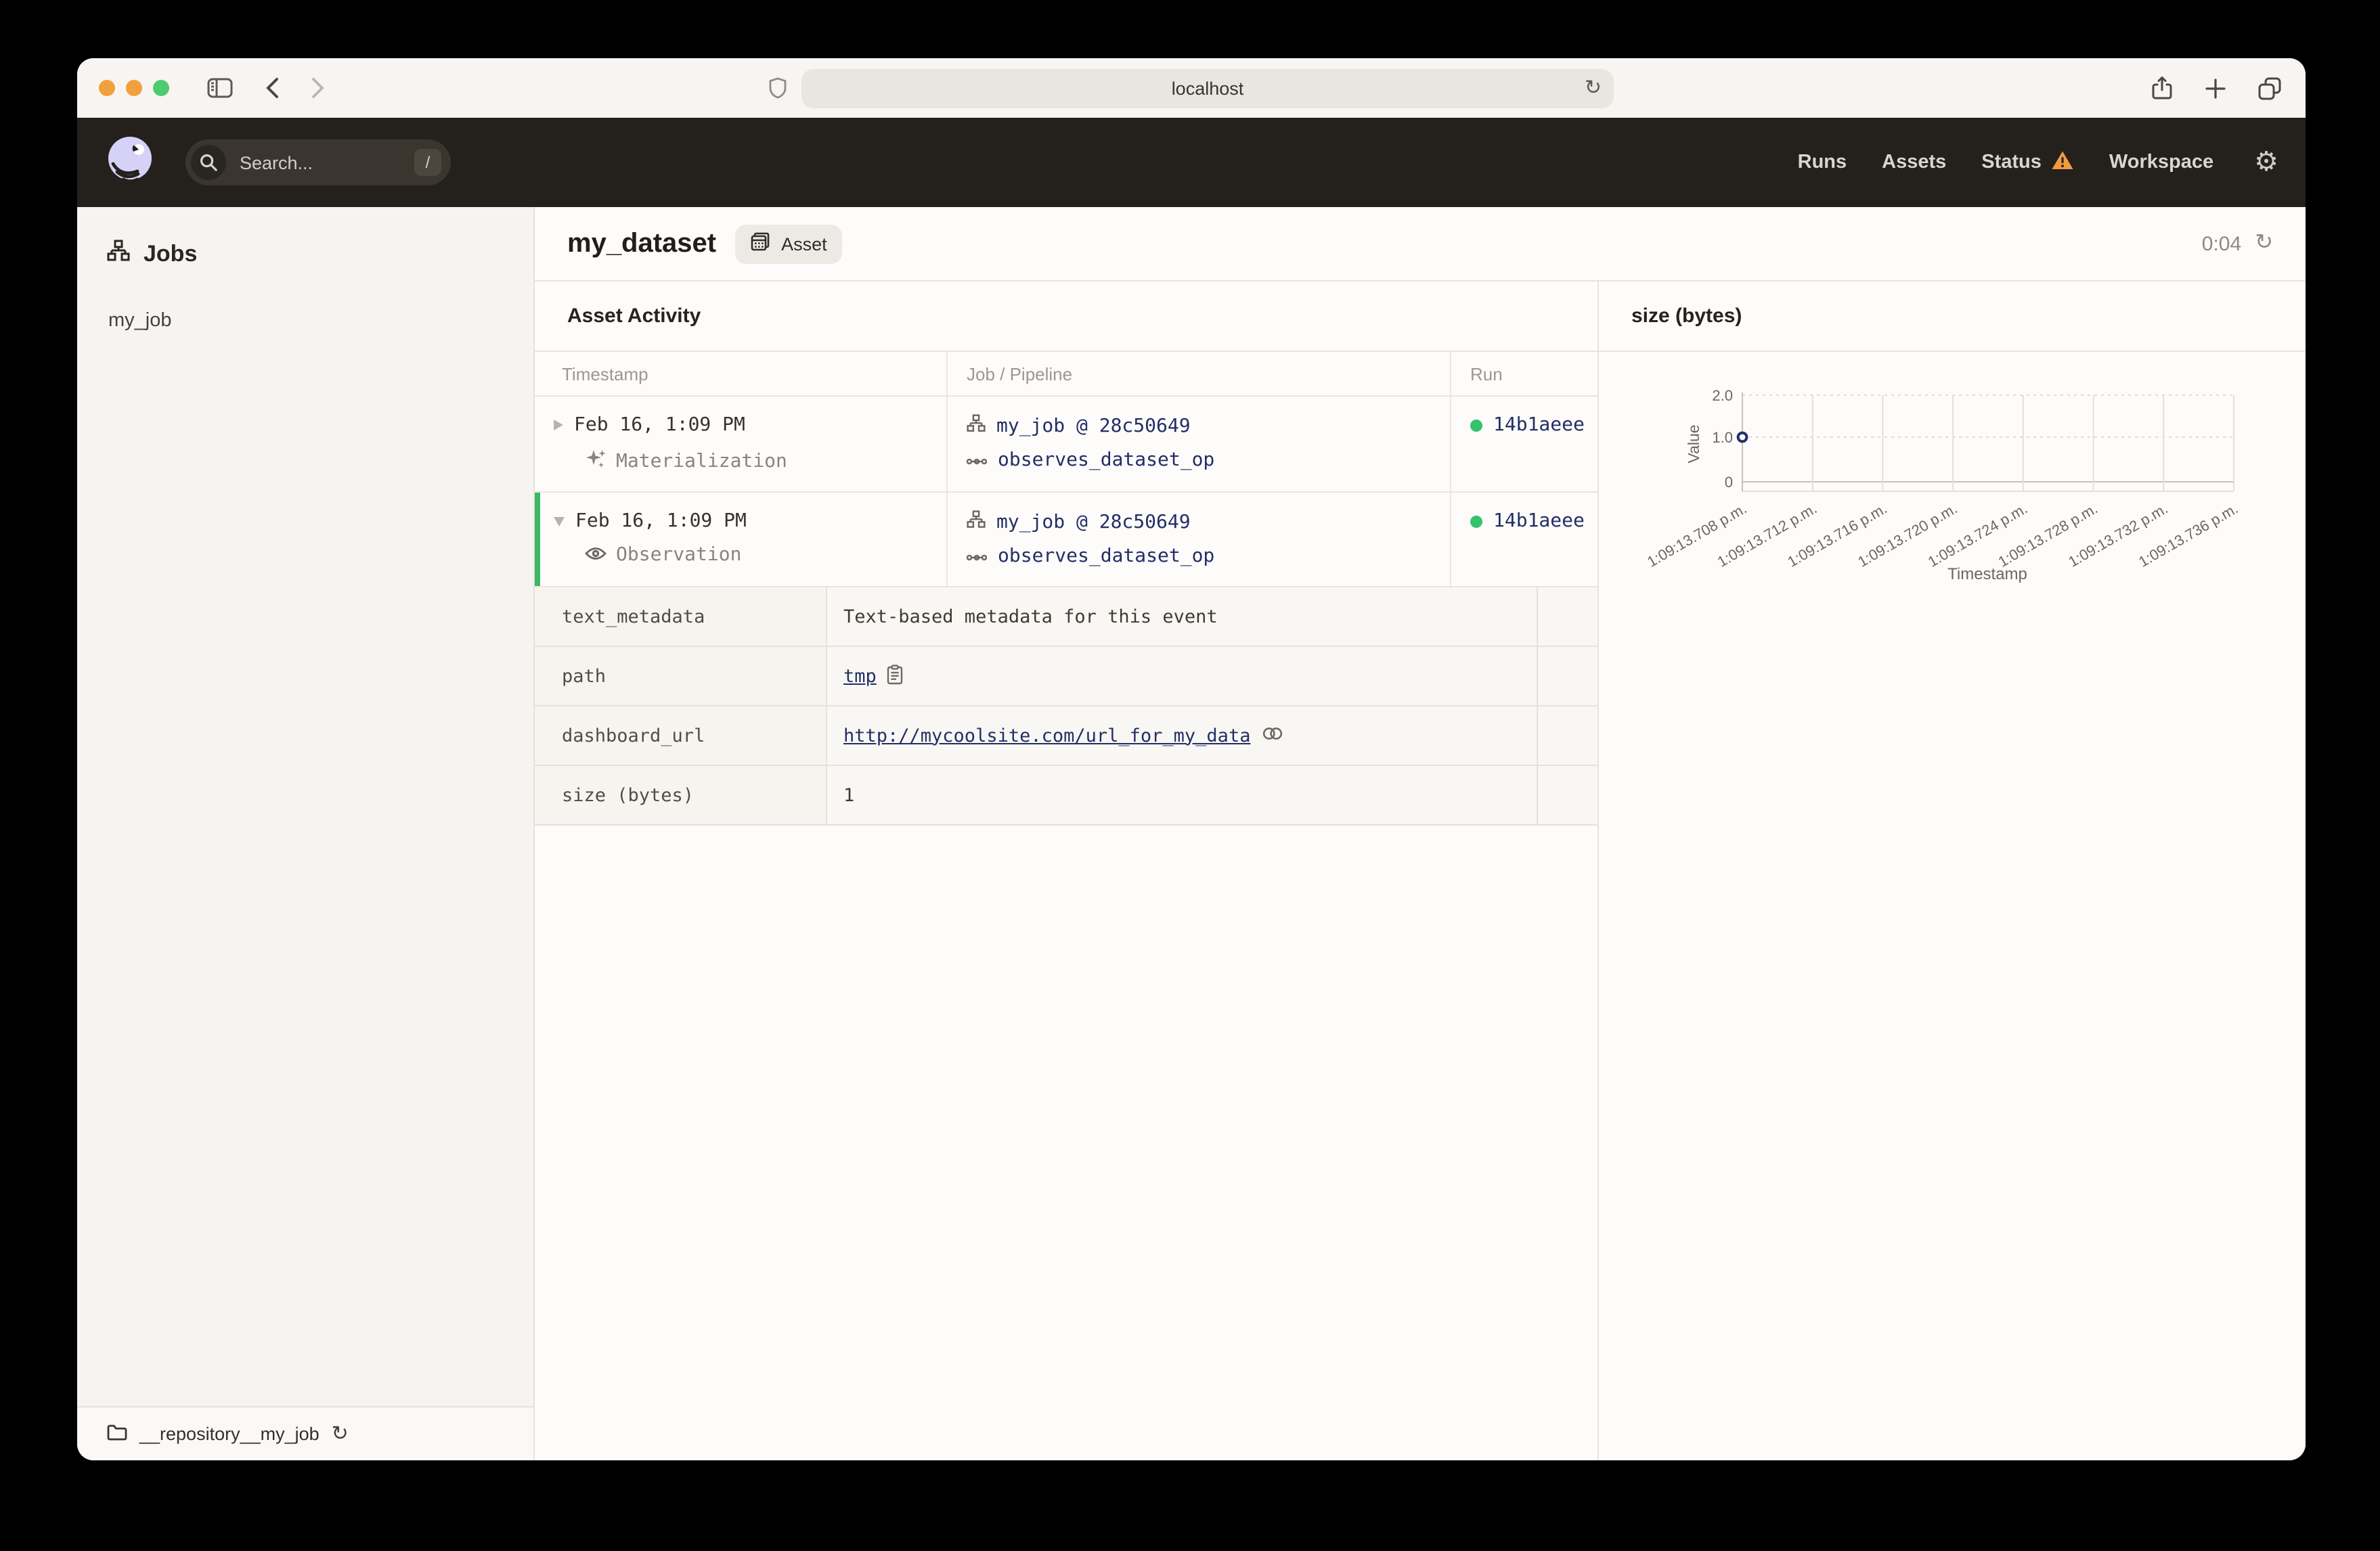  What do you see at coordinates (2270, 87) in the screenshot?
I see `tab-overview-icon` at bounding box center [2270, 87].